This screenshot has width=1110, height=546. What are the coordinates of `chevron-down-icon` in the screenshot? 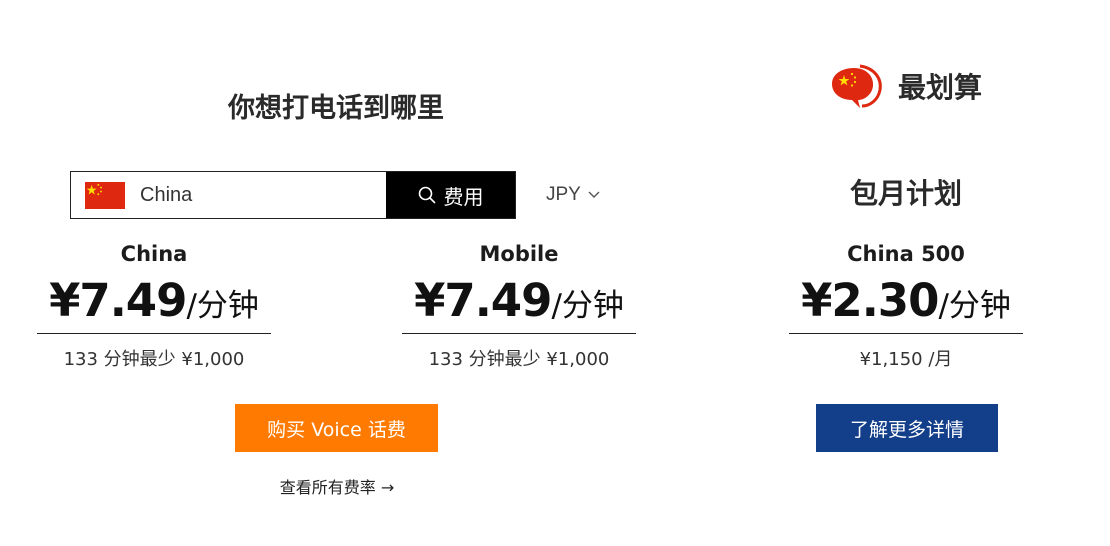 It's located at (594, 195).